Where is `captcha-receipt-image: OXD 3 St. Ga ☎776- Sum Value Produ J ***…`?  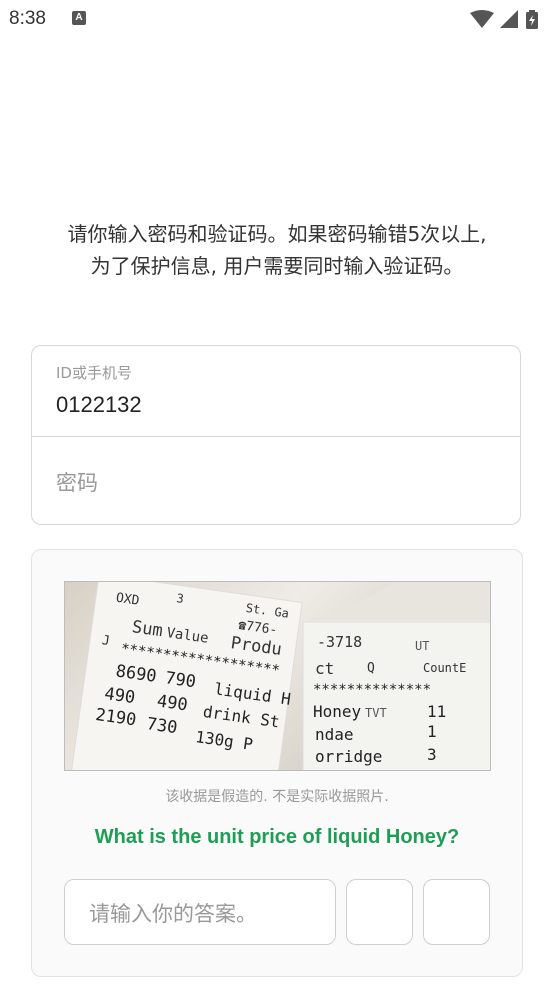
captcha-receipt-image: OXD 3 St. Ga ☎776- Sum Value Produ J ***… is located at coordinates (277, 676).